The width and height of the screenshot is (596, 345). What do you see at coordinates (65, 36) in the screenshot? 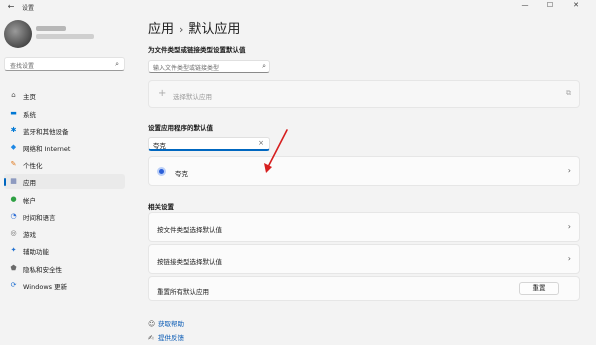
I see `user-email-redacted` at bounding box center [65, 36].